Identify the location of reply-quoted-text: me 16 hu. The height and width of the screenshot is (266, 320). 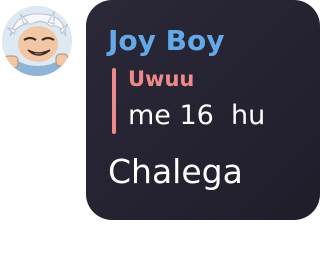
(196, 116).